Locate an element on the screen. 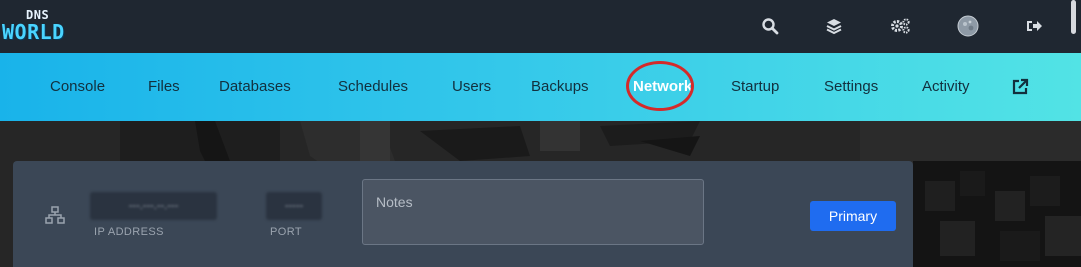 The image size is (1081, 267). logo: DNS WORLD is located at coordinates (47, 26).